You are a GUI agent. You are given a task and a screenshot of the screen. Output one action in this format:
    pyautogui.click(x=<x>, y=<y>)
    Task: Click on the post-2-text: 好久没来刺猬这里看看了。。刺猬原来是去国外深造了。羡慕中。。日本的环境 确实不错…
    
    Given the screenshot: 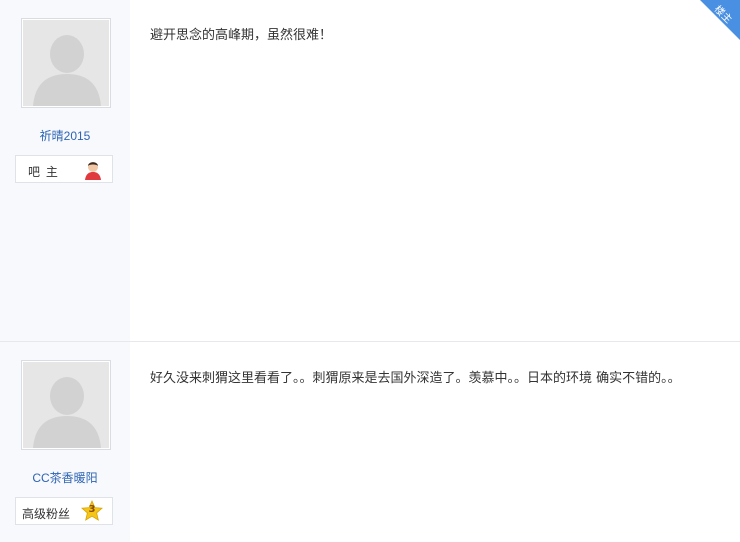 What is the action you would take?
    pyautogui.click(x=415, y=378)
    